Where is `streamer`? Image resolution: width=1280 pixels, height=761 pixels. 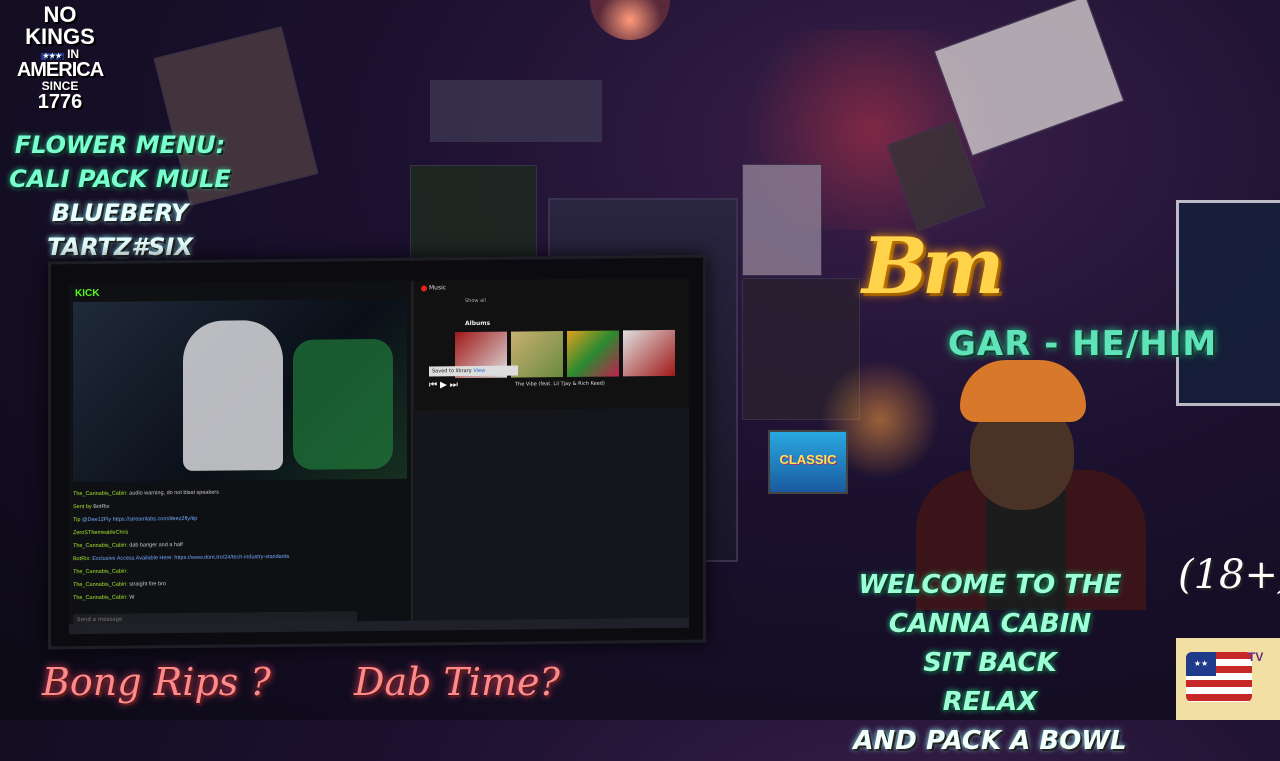
streamer is located at coordinates (233, 395).